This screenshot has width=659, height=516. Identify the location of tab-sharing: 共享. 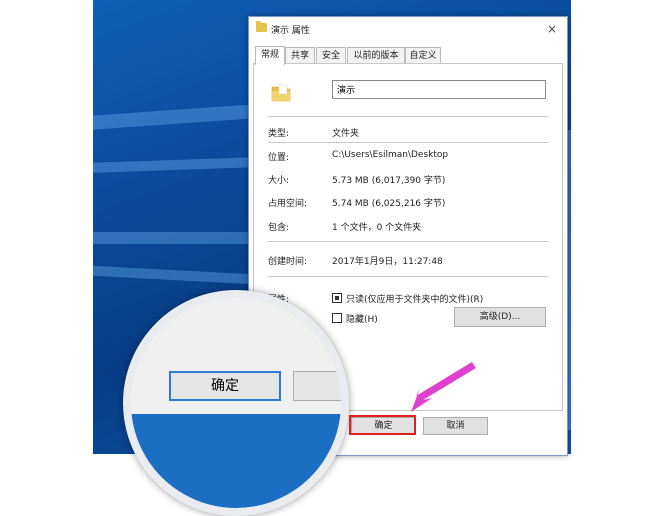
(300, 55).